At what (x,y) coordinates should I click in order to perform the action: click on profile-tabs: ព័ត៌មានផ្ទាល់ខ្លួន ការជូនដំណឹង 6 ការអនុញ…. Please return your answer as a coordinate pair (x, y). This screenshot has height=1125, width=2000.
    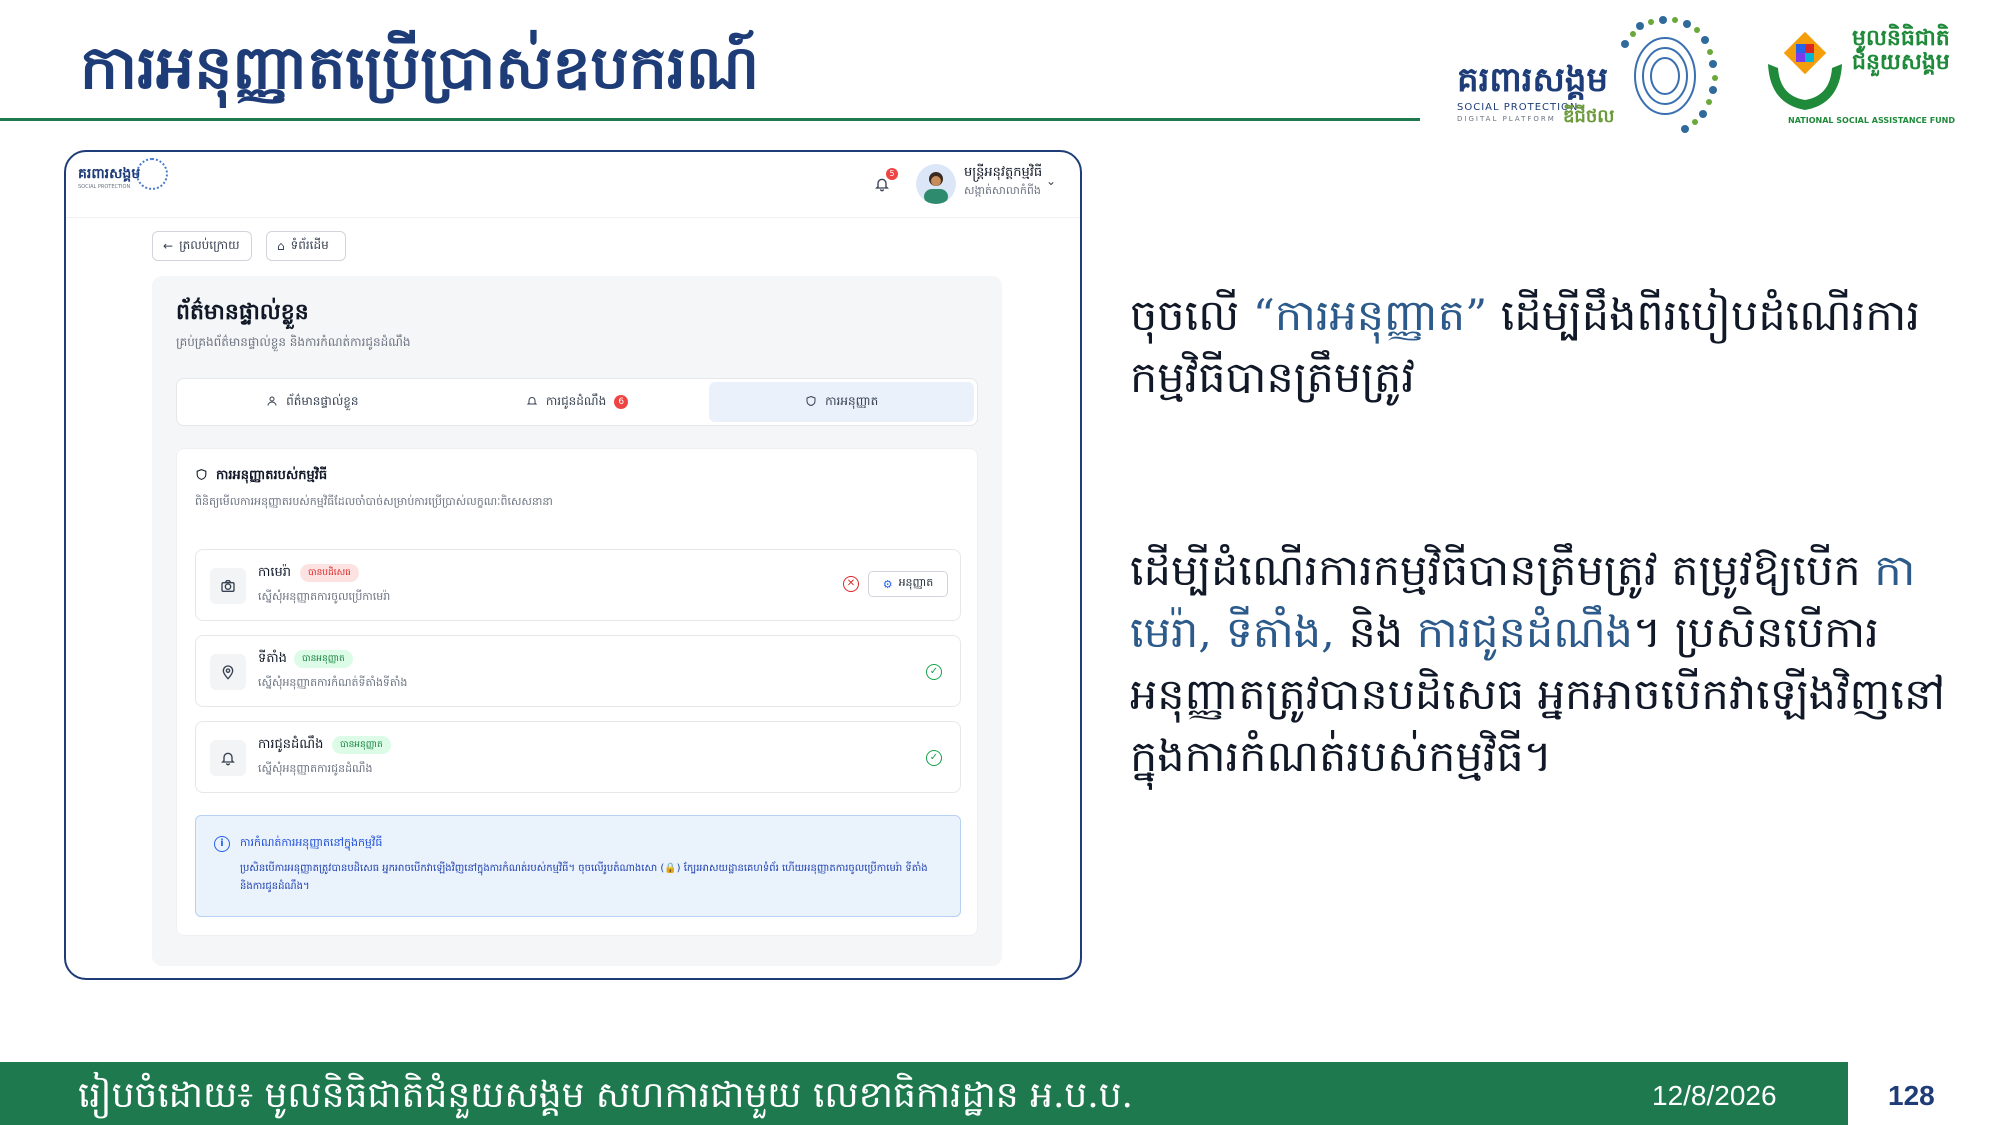
    Looking at the image, I should click on (577, 402).